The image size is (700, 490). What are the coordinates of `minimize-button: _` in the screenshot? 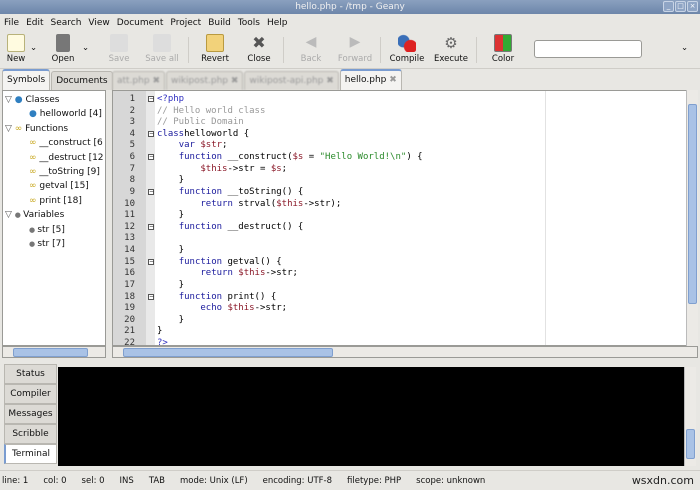 It's located at (668, 6).